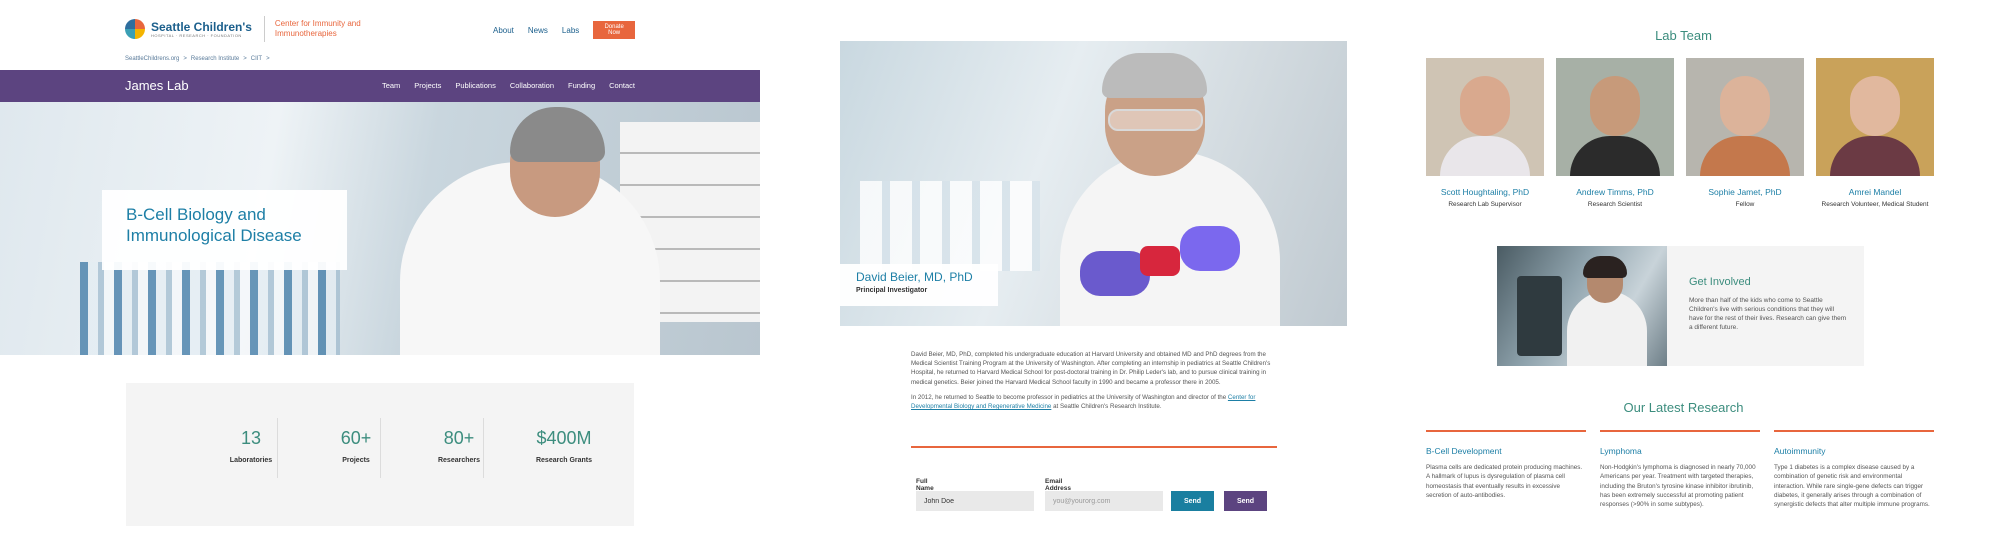 The width and height of the screenshot is (2000, 551). Describe the element at coordinates (1605, 267) in the screenshot. I see `researcher-hair-graphic` at that location.